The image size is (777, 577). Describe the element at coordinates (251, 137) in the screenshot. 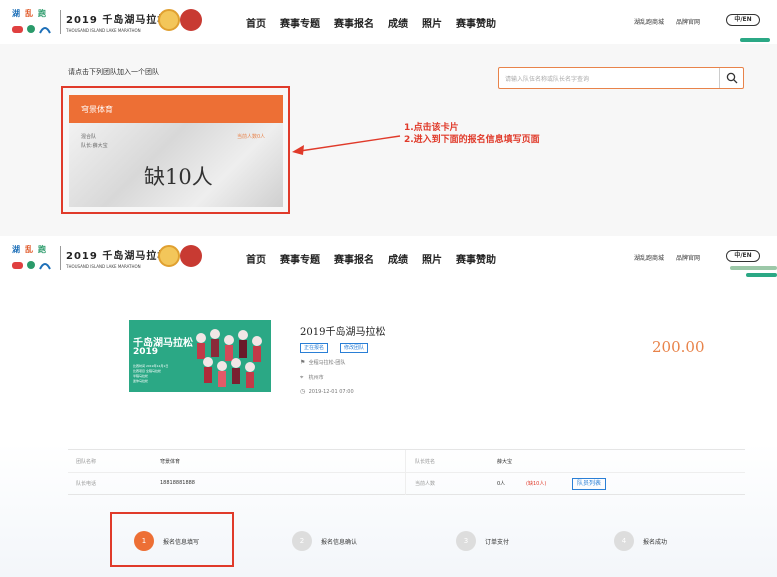

I see `team-current-count: 当前人数0人` at that location.